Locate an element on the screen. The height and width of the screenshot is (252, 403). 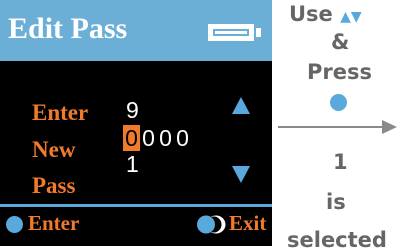
battery-icon is located at coordinates (231, 32).